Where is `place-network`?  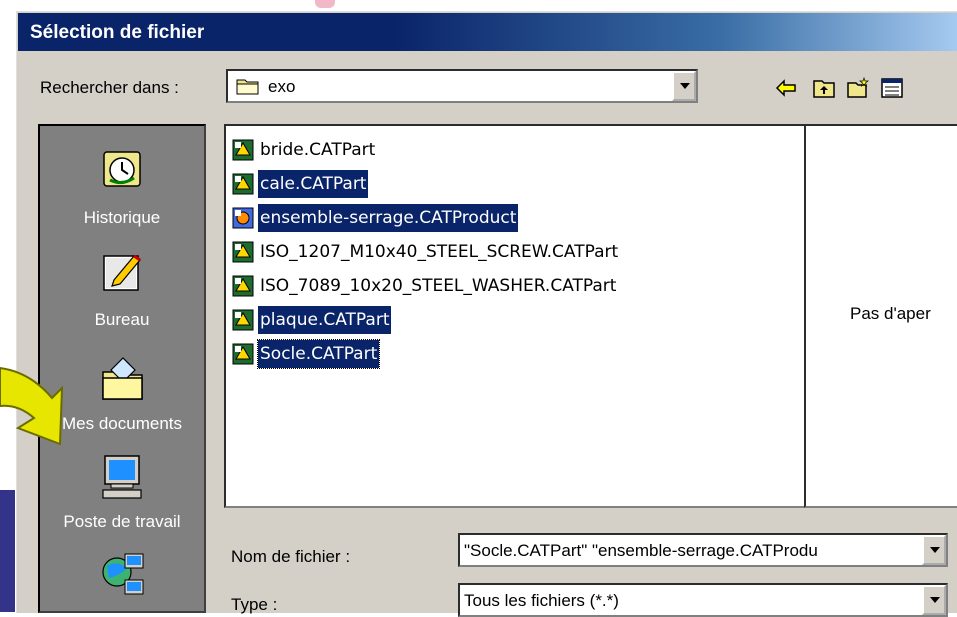
place-network is located at coordinates (122, 576).